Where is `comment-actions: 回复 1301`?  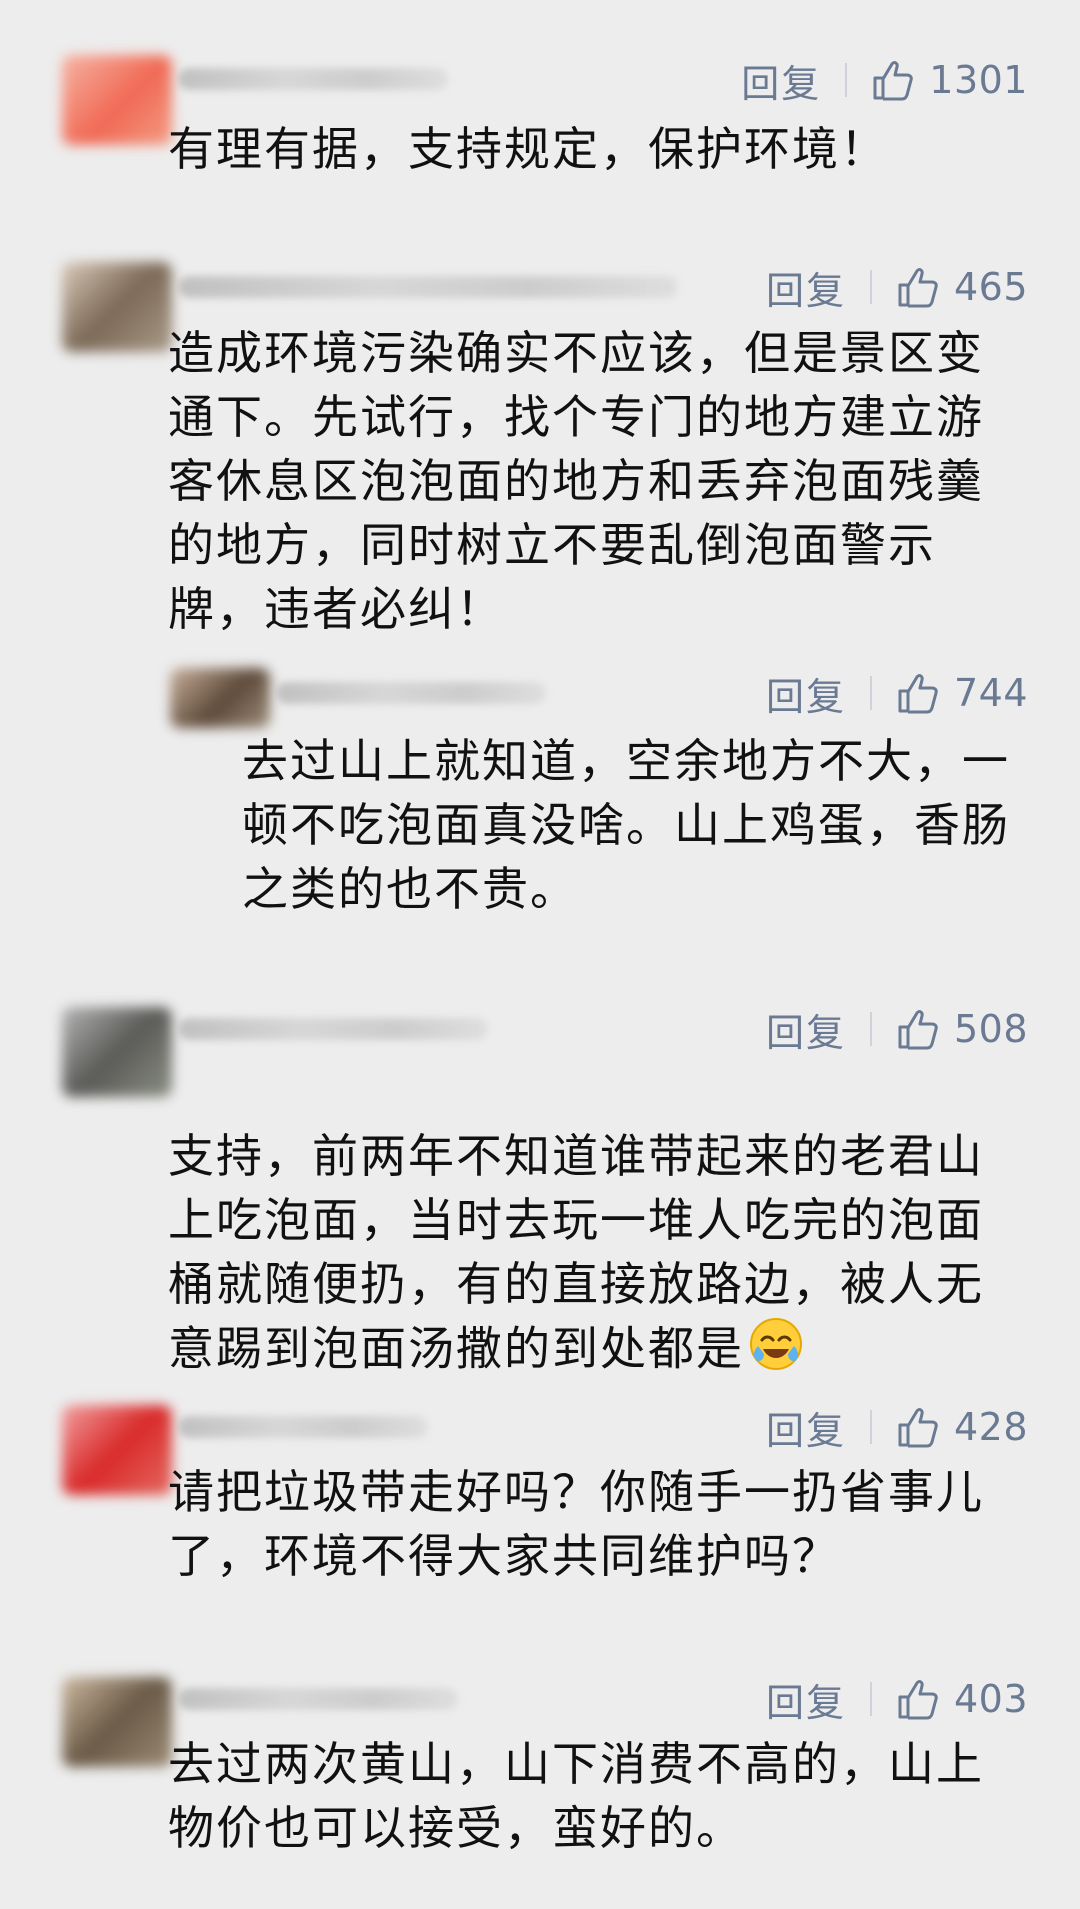 comment-actions: 回复 1301 is located at coordinates (884, 80).